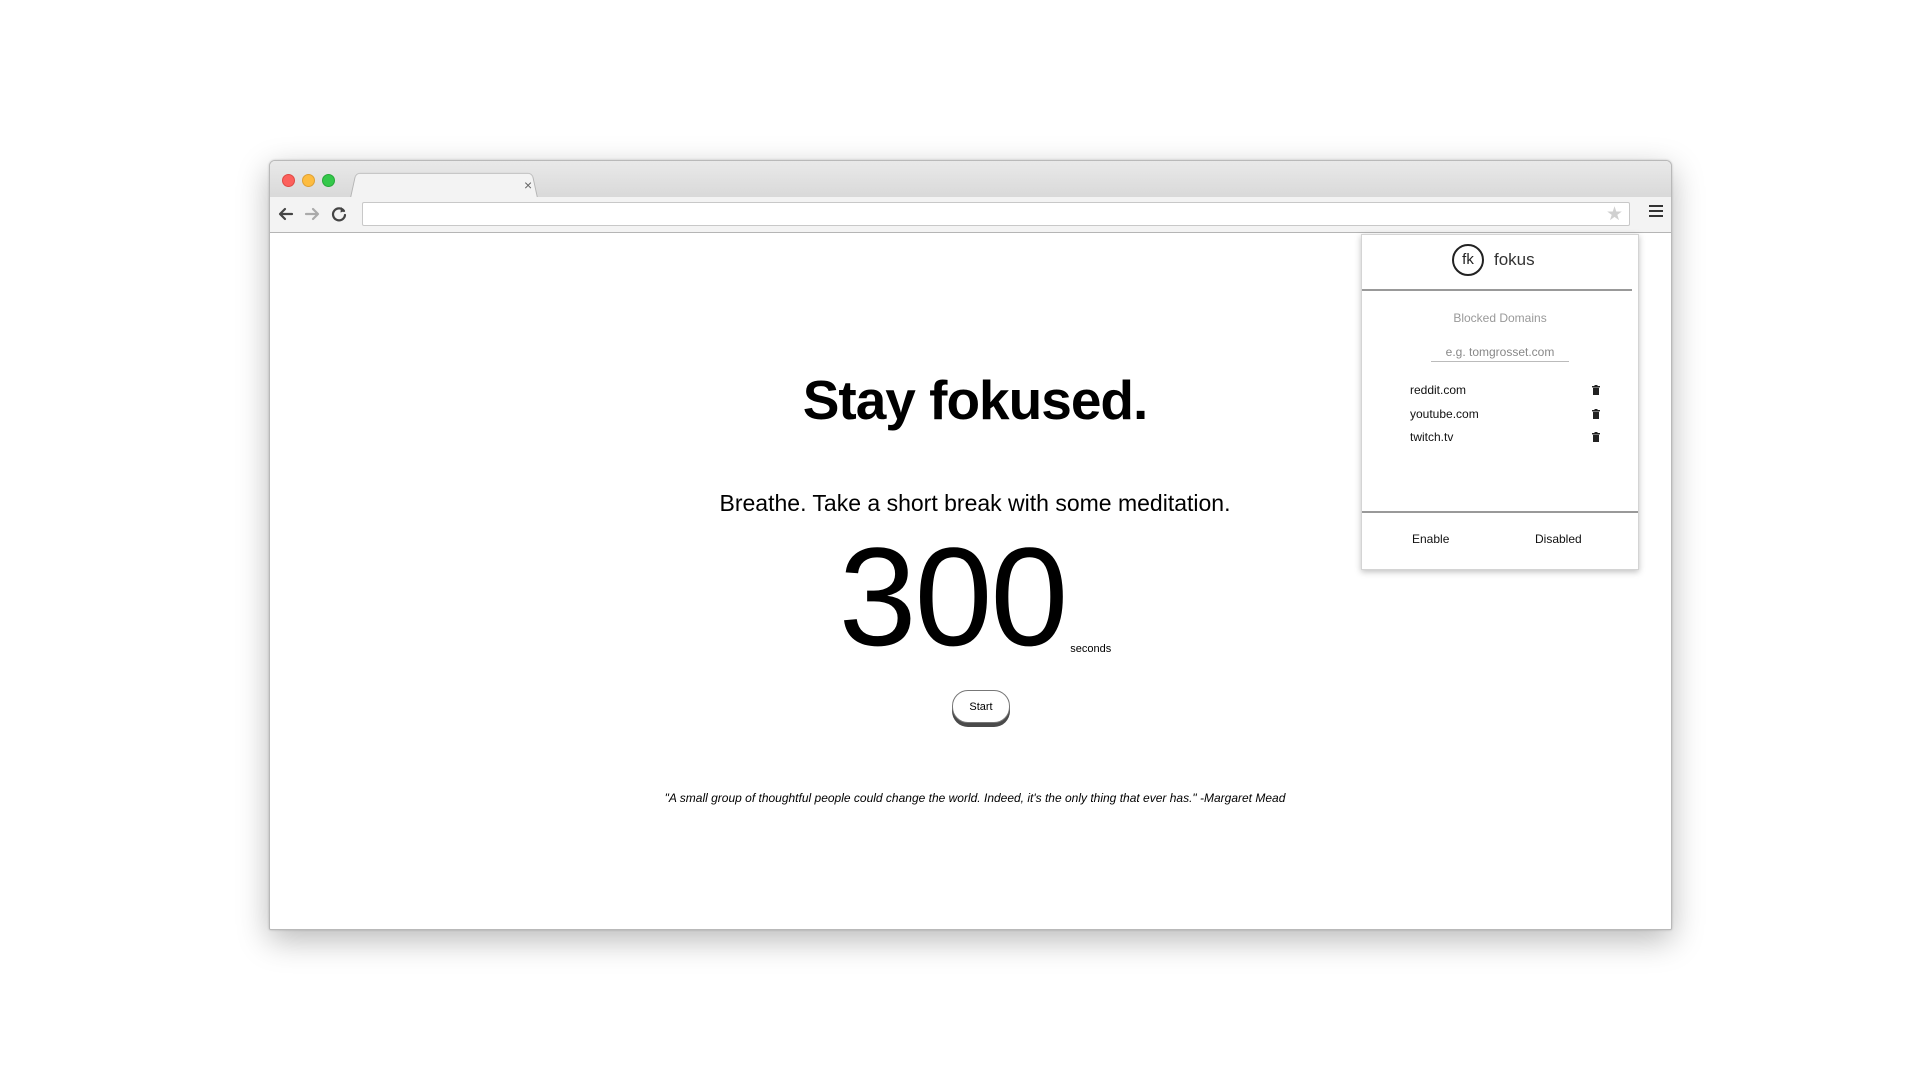 The height and width of the screenshot is (1080, 1920). What do you see at coordinates (312, 214) in the screenshot?
I see `forward-arrow-icon` at bounding box center [312, 214].